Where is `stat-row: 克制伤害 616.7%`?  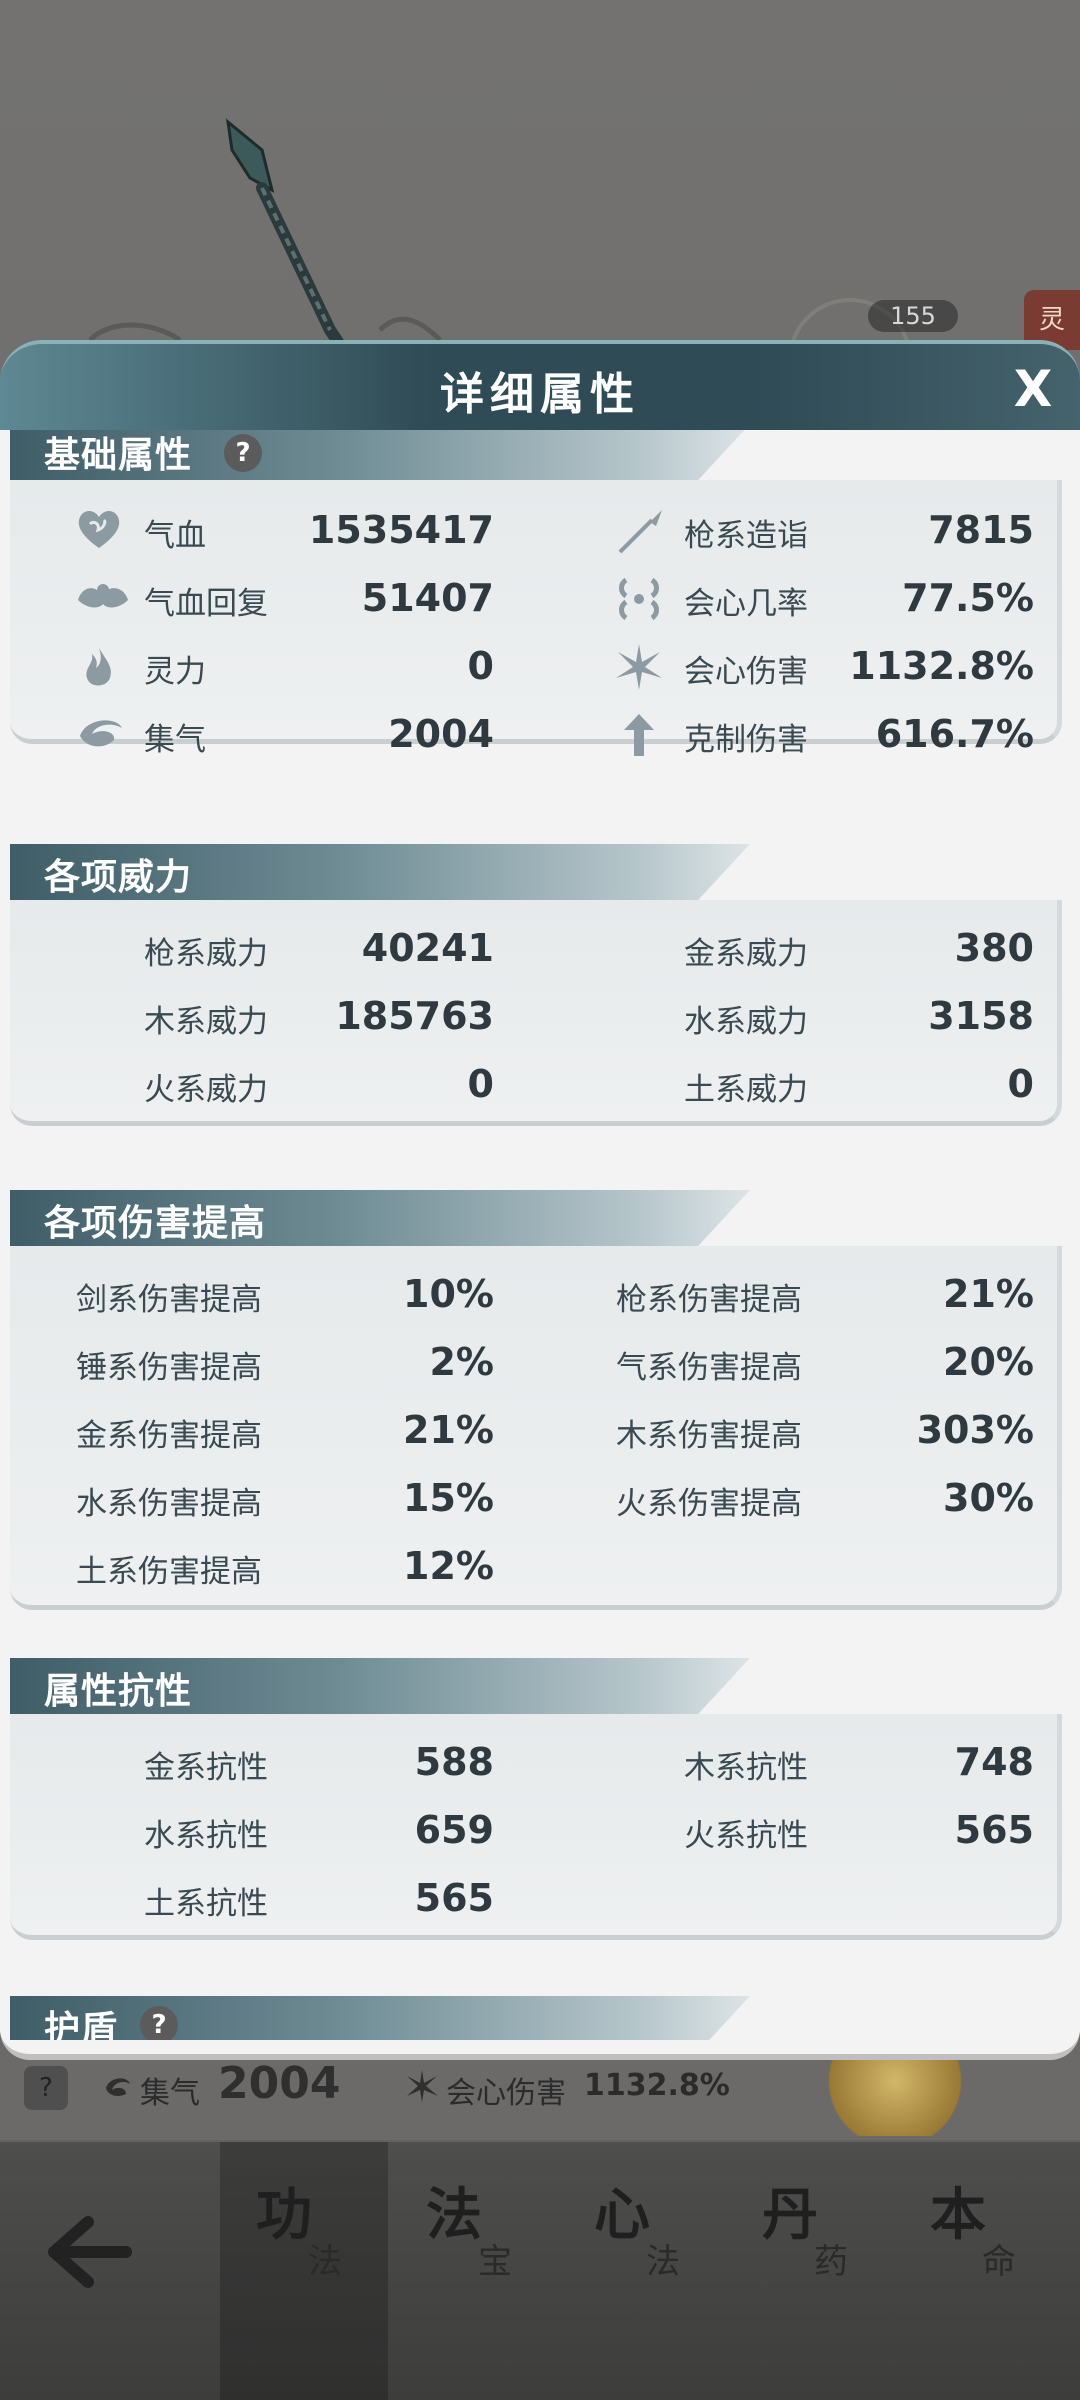 stat-row: 克制伤害 616.7% is located at coordinates (824, 735).